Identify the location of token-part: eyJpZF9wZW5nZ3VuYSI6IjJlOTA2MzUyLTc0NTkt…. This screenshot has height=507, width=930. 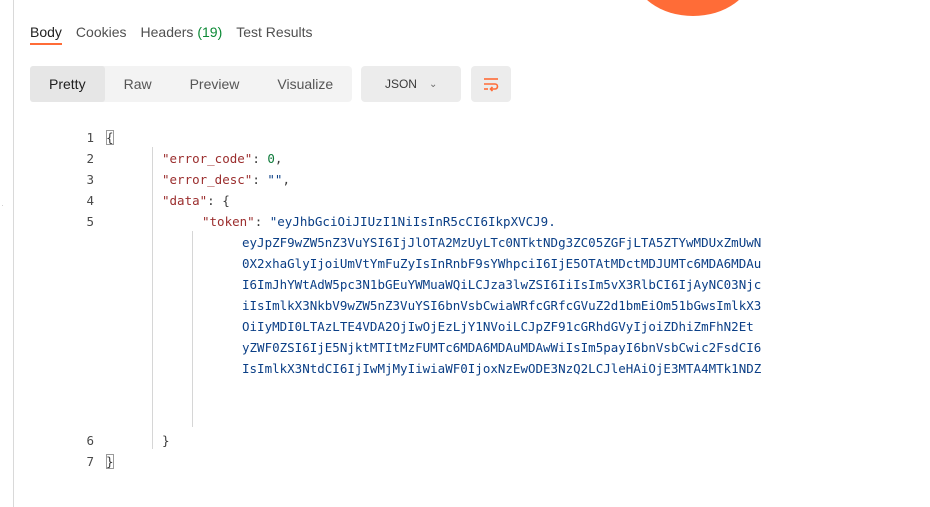
(502, 242).